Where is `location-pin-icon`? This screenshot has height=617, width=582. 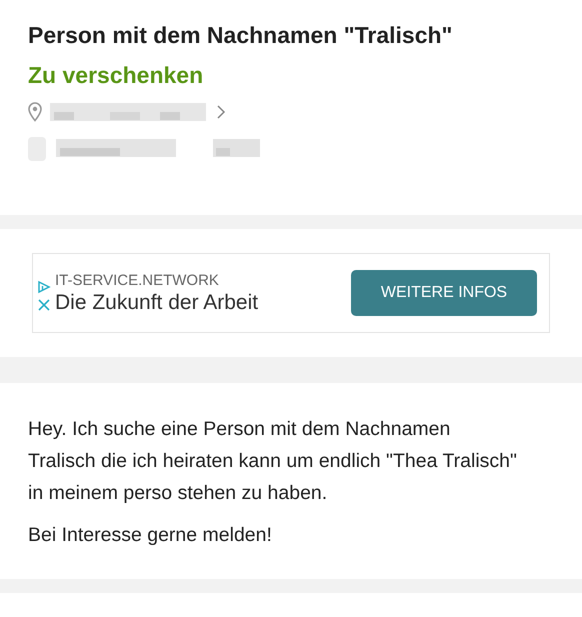
location-pin-icon is located at coordinates (35, 112).